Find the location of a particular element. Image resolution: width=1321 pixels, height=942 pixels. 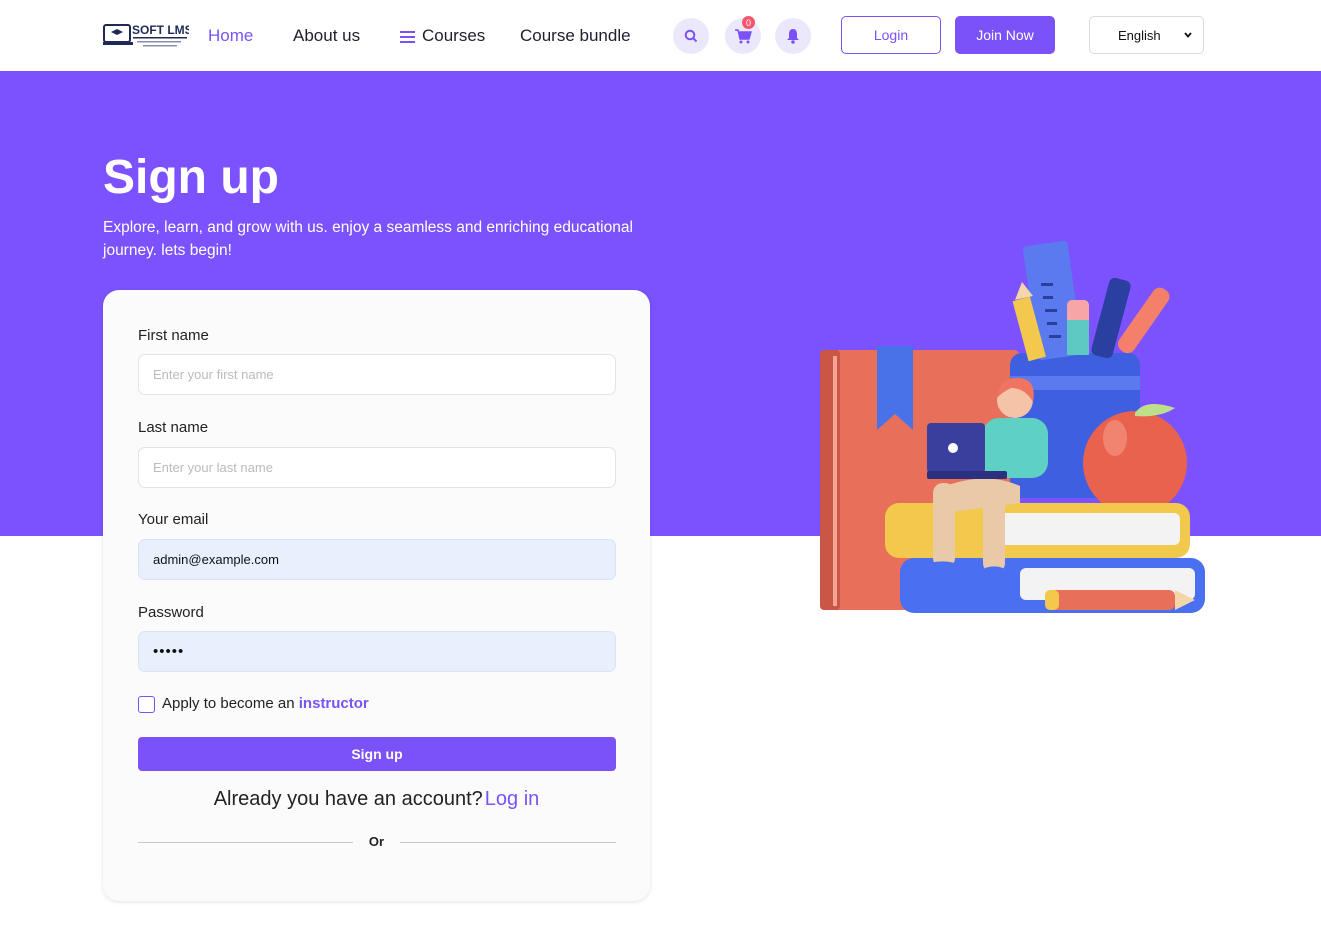

search-button is located at coordinates (691, 36).